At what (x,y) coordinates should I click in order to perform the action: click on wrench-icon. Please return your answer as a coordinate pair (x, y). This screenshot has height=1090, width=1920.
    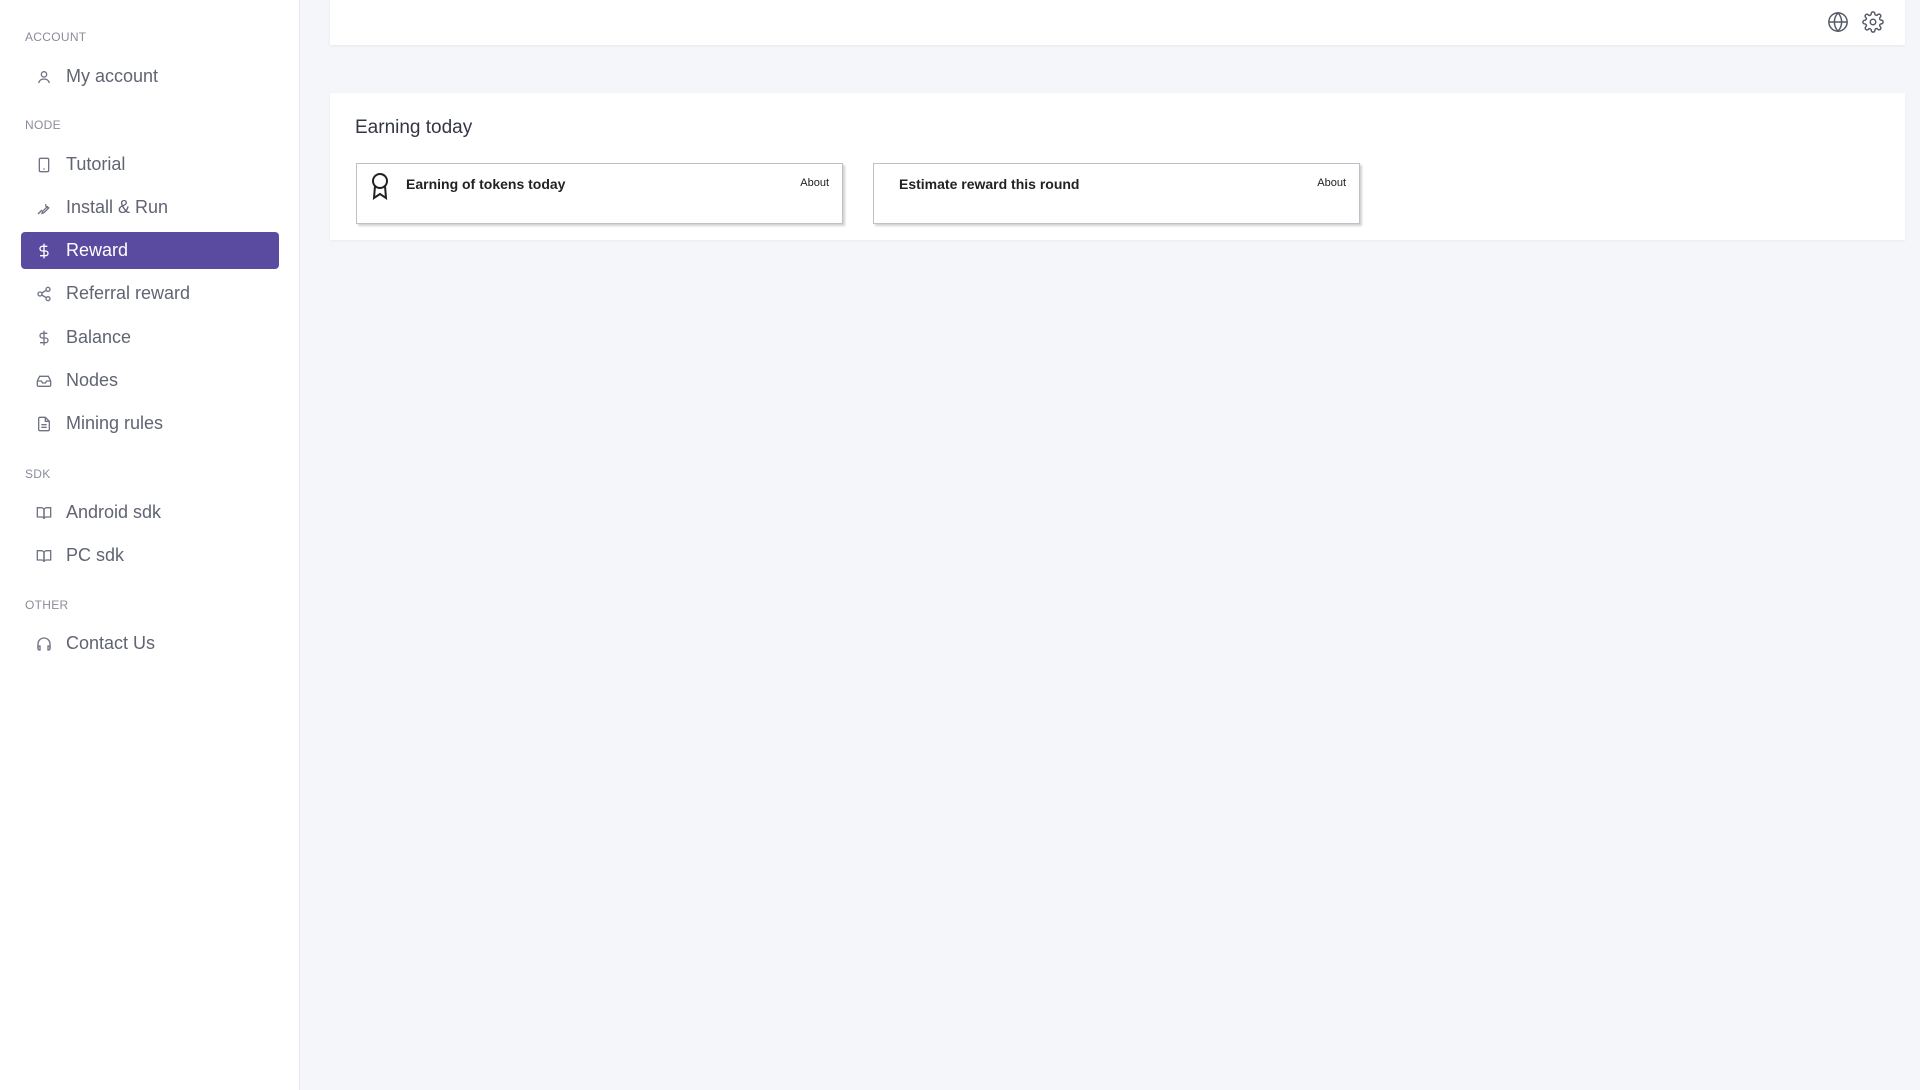
    Looking at the image, I should click on (44, 208).